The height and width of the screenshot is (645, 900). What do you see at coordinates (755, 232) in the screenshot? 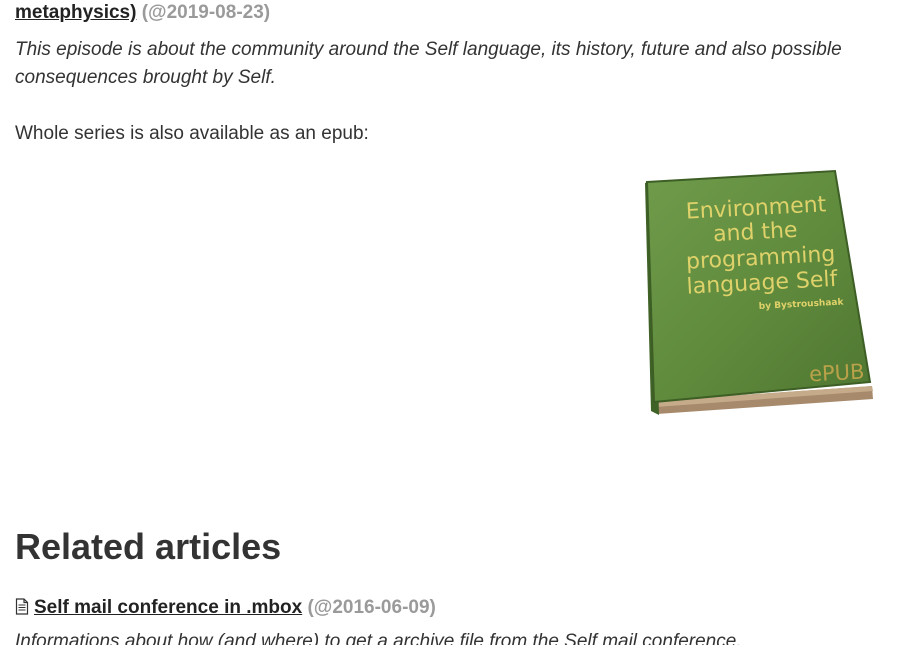
I see `svg-text: and the` at bounding box center [755, 232].